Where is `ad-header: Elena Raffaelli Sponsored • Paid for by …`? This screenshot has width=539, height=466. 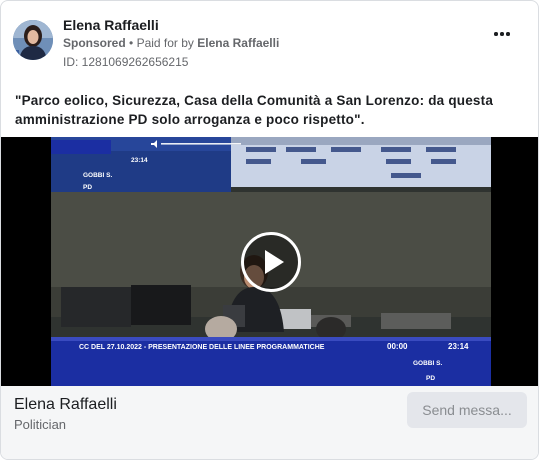
ad-header: Elena Raffaelli Sponsored • Paid for by … is located at coordinates (269, 44).